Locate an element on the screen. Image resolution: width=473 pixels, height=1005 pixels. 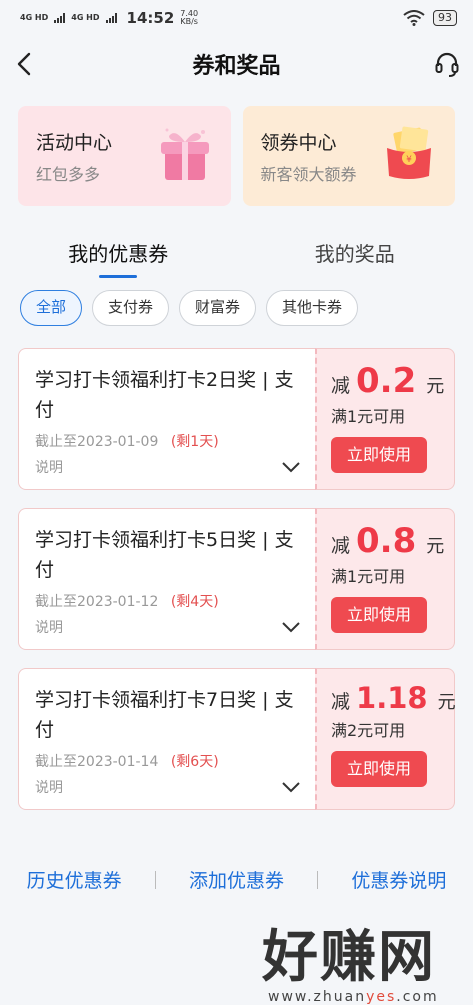
bottom-links: 历史优惠券 添加优惠券 优惠券说明 is located at coordinates (236, 879).